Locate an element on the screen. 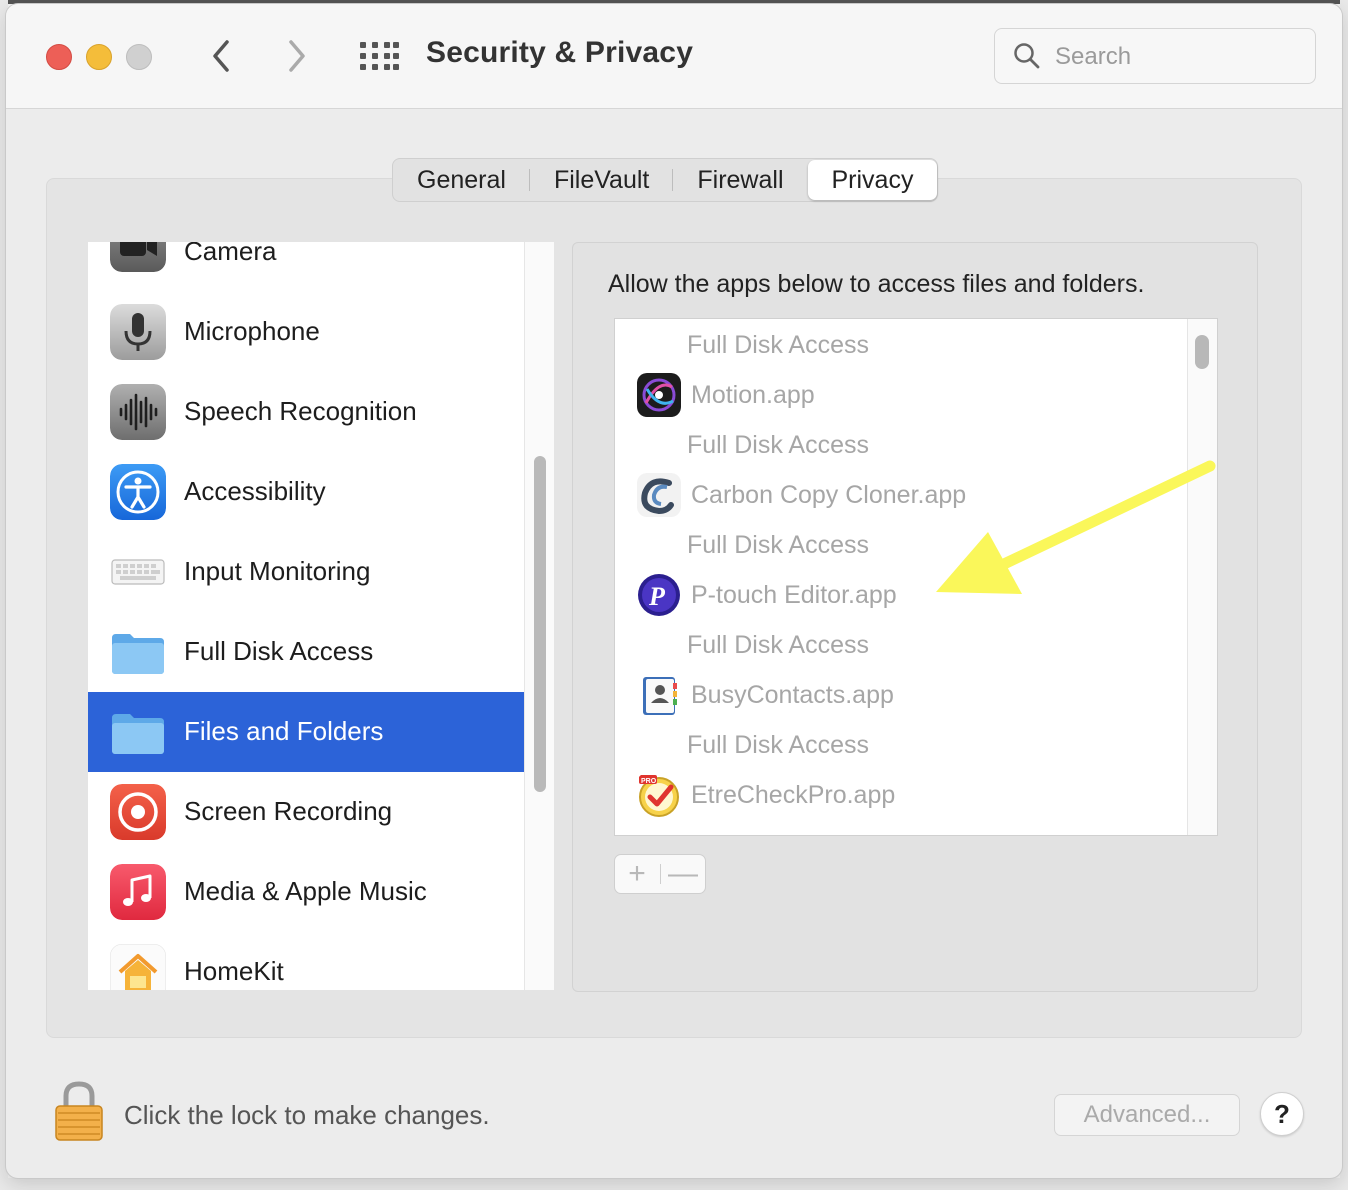 This screenshot has height=1190, width=1348. zoom-window-button is located at coordinates (139, 57).